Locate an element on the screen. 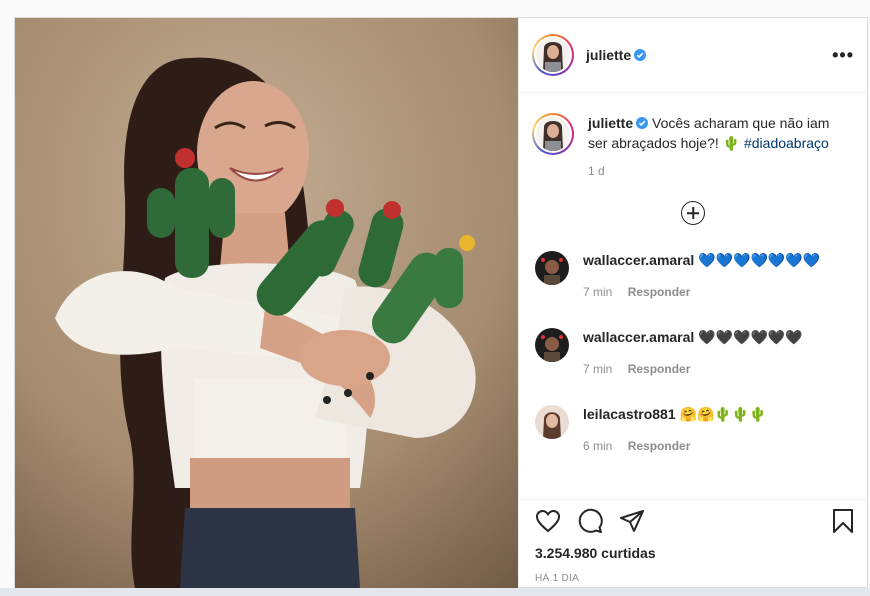 The height and width of the screenshot is (596, 870). page-footer-strip is located at coordinates (435, 592).